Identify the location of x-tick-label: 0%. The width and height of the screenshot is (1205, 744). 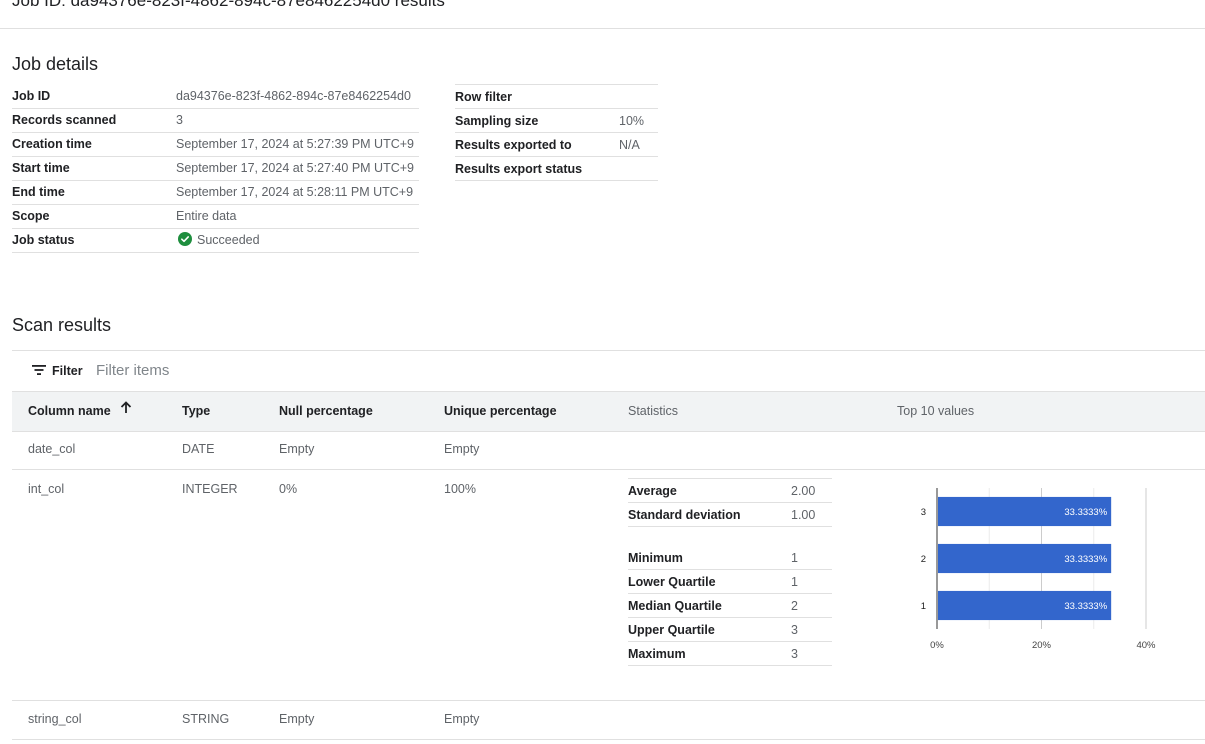
(937, 645).